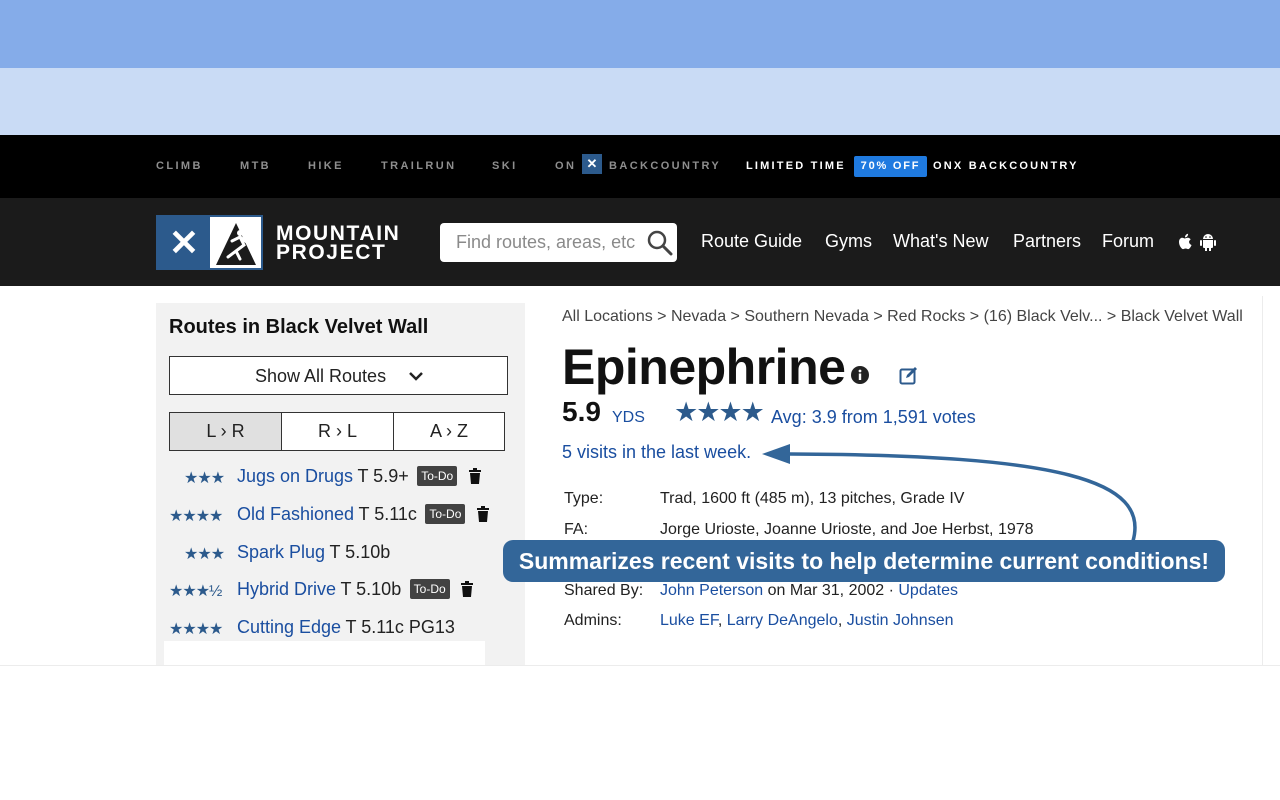 Image resolution: width=1280 pixels, height=800 pixels. What do you see at coordinates (782, 620) in the screenshot?
I see `admin-link: Larry DeAngelo` at bounding box center [782, 620].